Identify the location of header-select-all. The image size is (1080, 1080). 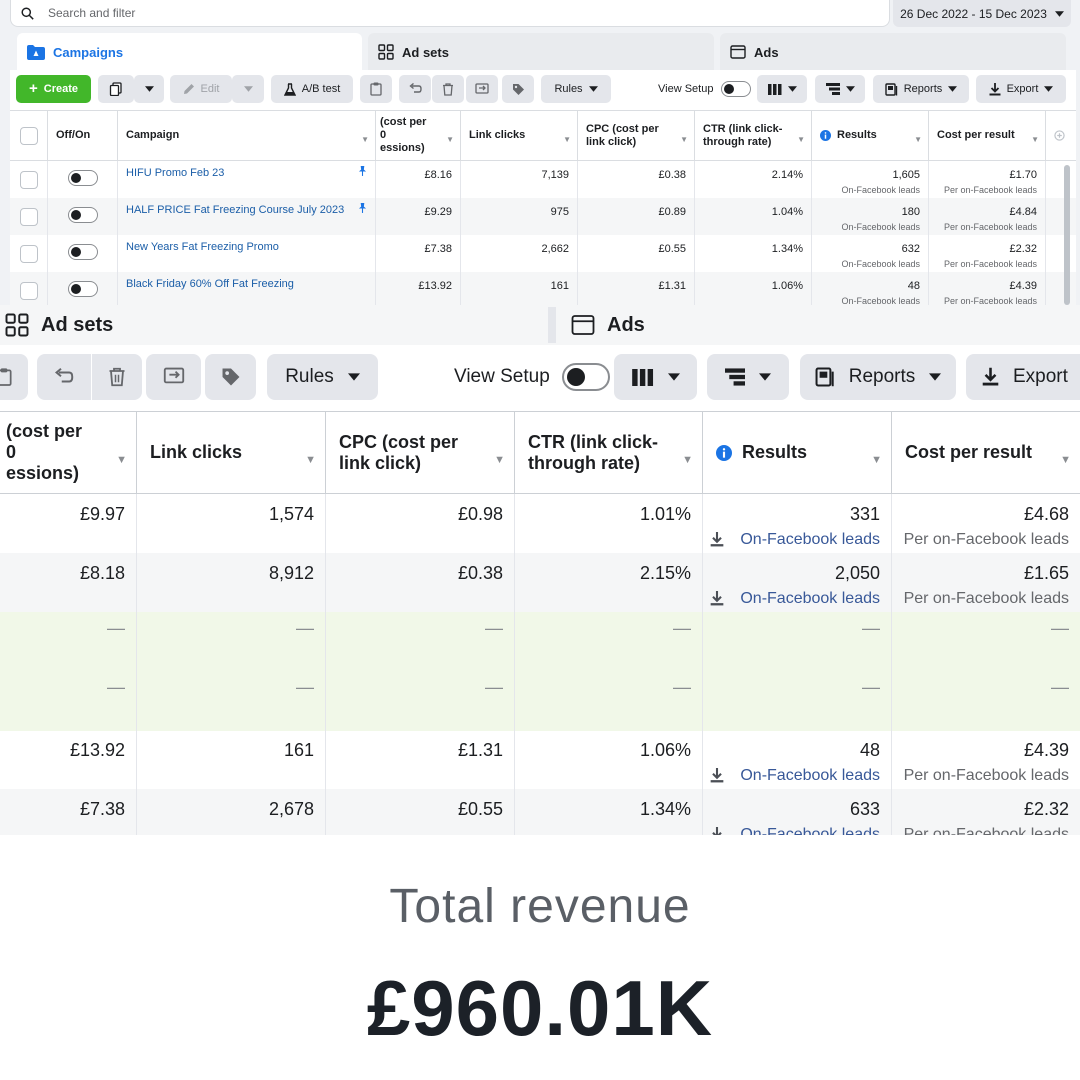
(29, 135).